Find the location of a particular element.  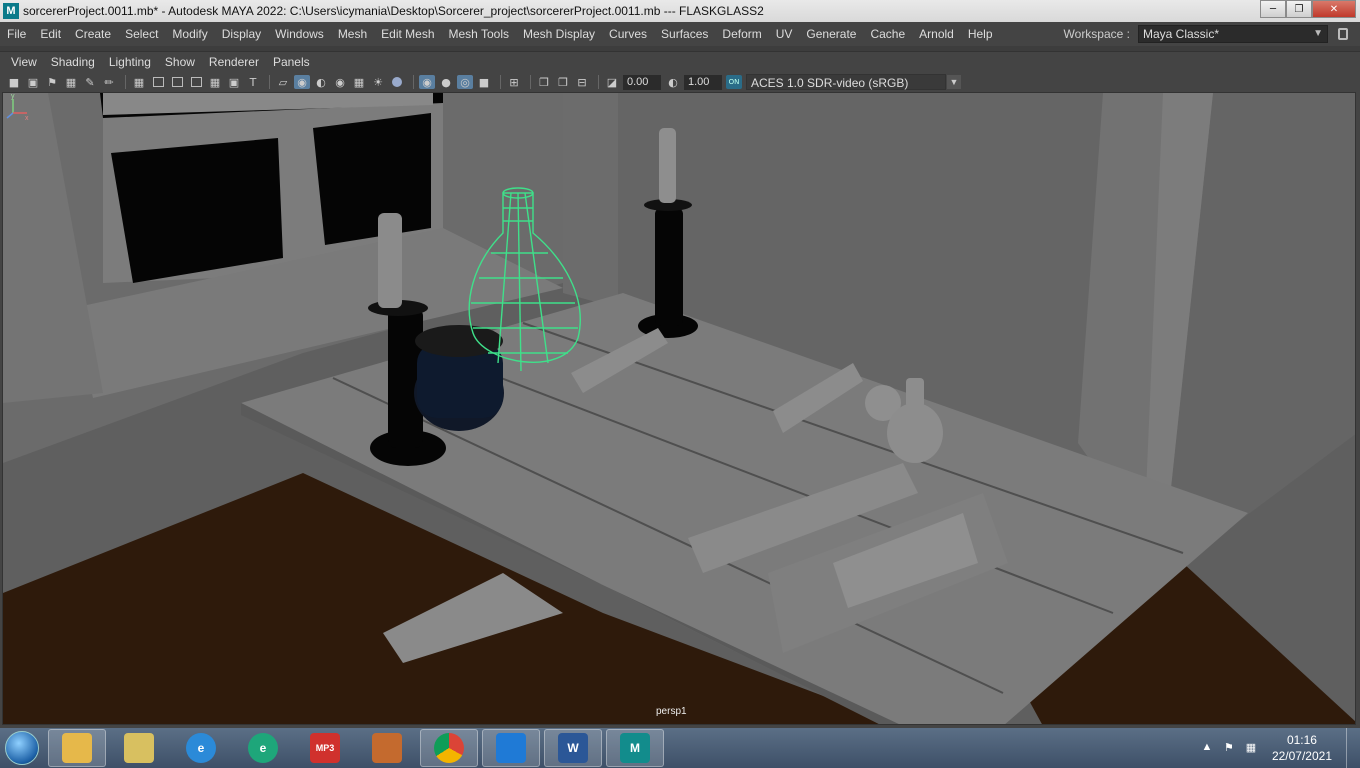

taskbar-edge: e is located at coordinates (263, 748).